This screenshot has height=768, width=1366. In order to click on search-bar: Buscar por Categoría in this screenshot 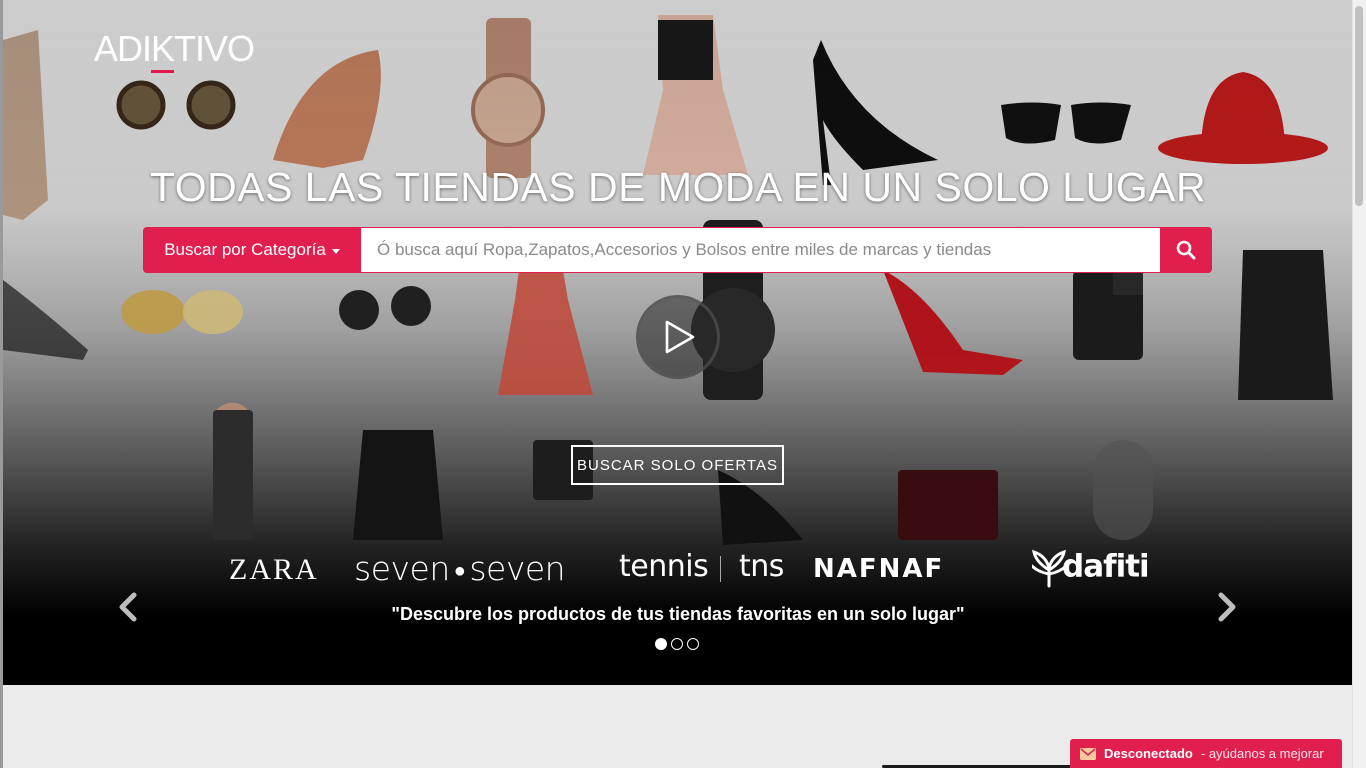, I will do `click(677, 250)`.